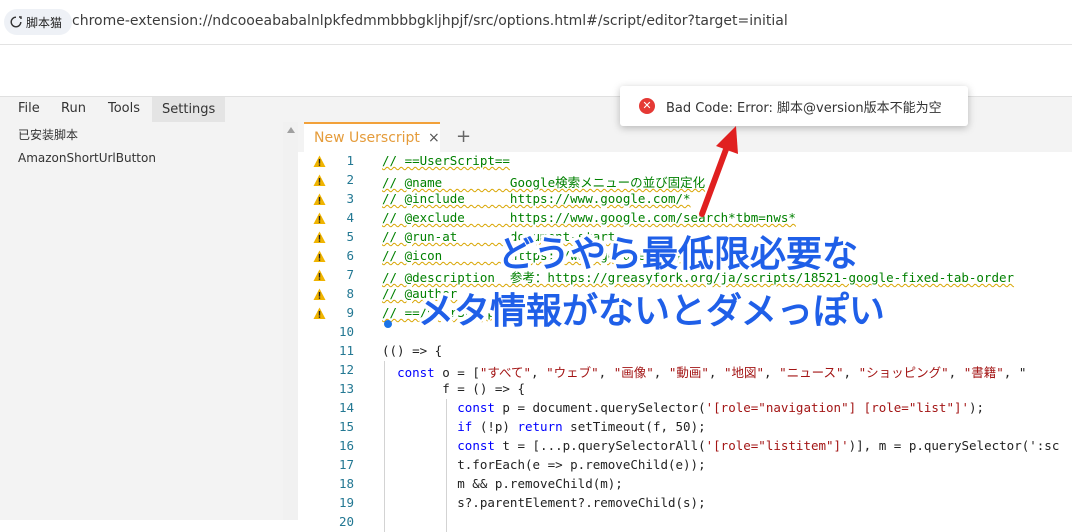  I want to click on tab-new-userscript: New Userscript ×, so click(372, 137).